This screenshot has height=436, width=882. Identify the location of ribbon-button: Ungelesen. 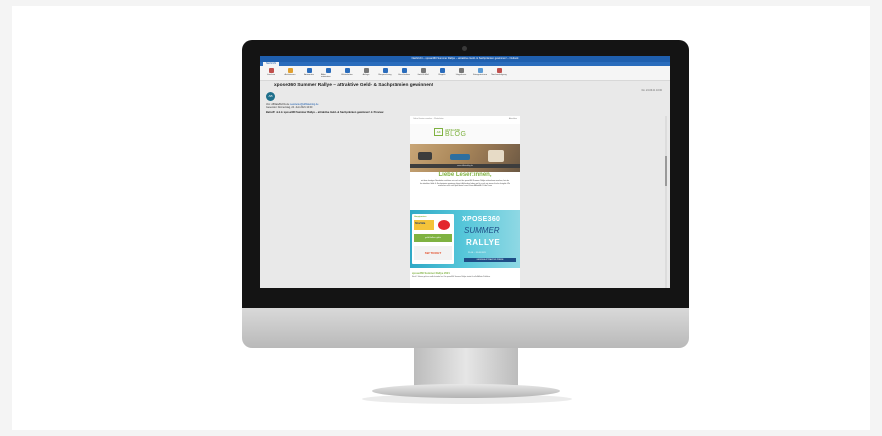
(461, 72).